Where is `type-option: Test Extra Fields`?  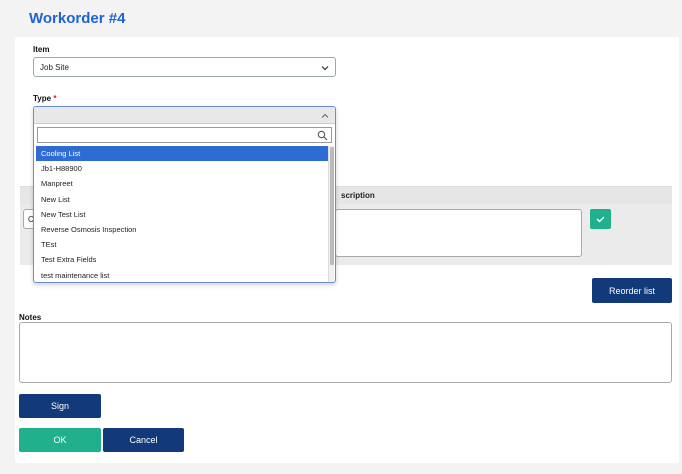
type-option: Test Extra Fields is located at coordinates (182, 259).